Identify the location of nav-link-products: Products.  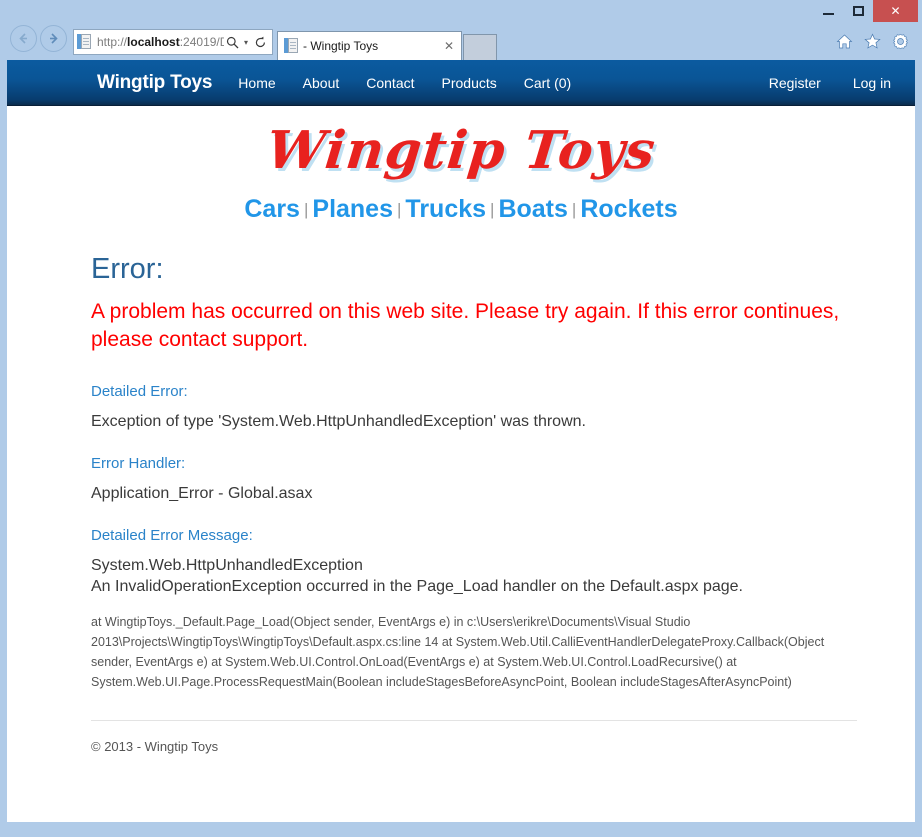
(469, 83).